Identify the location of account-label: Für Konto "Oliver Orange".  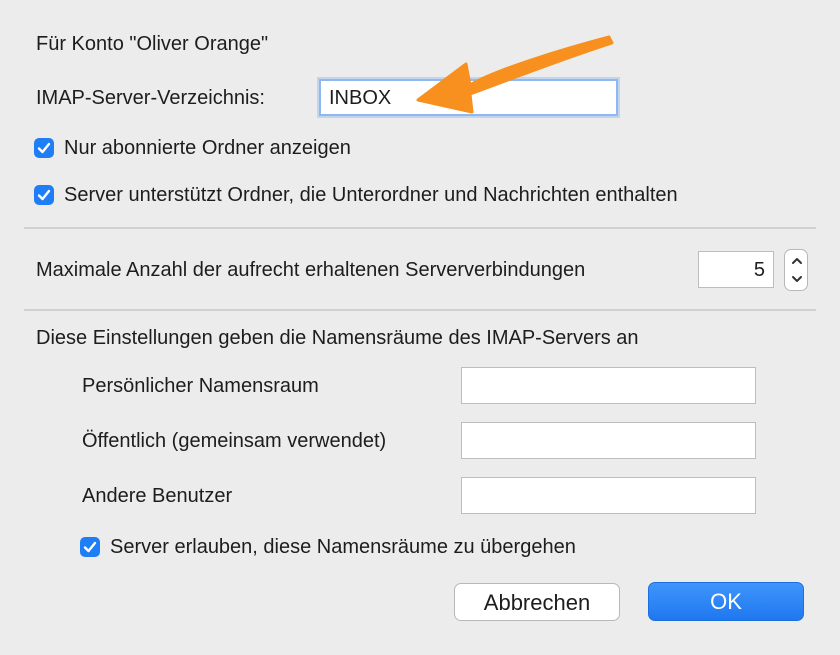
(152, 44).